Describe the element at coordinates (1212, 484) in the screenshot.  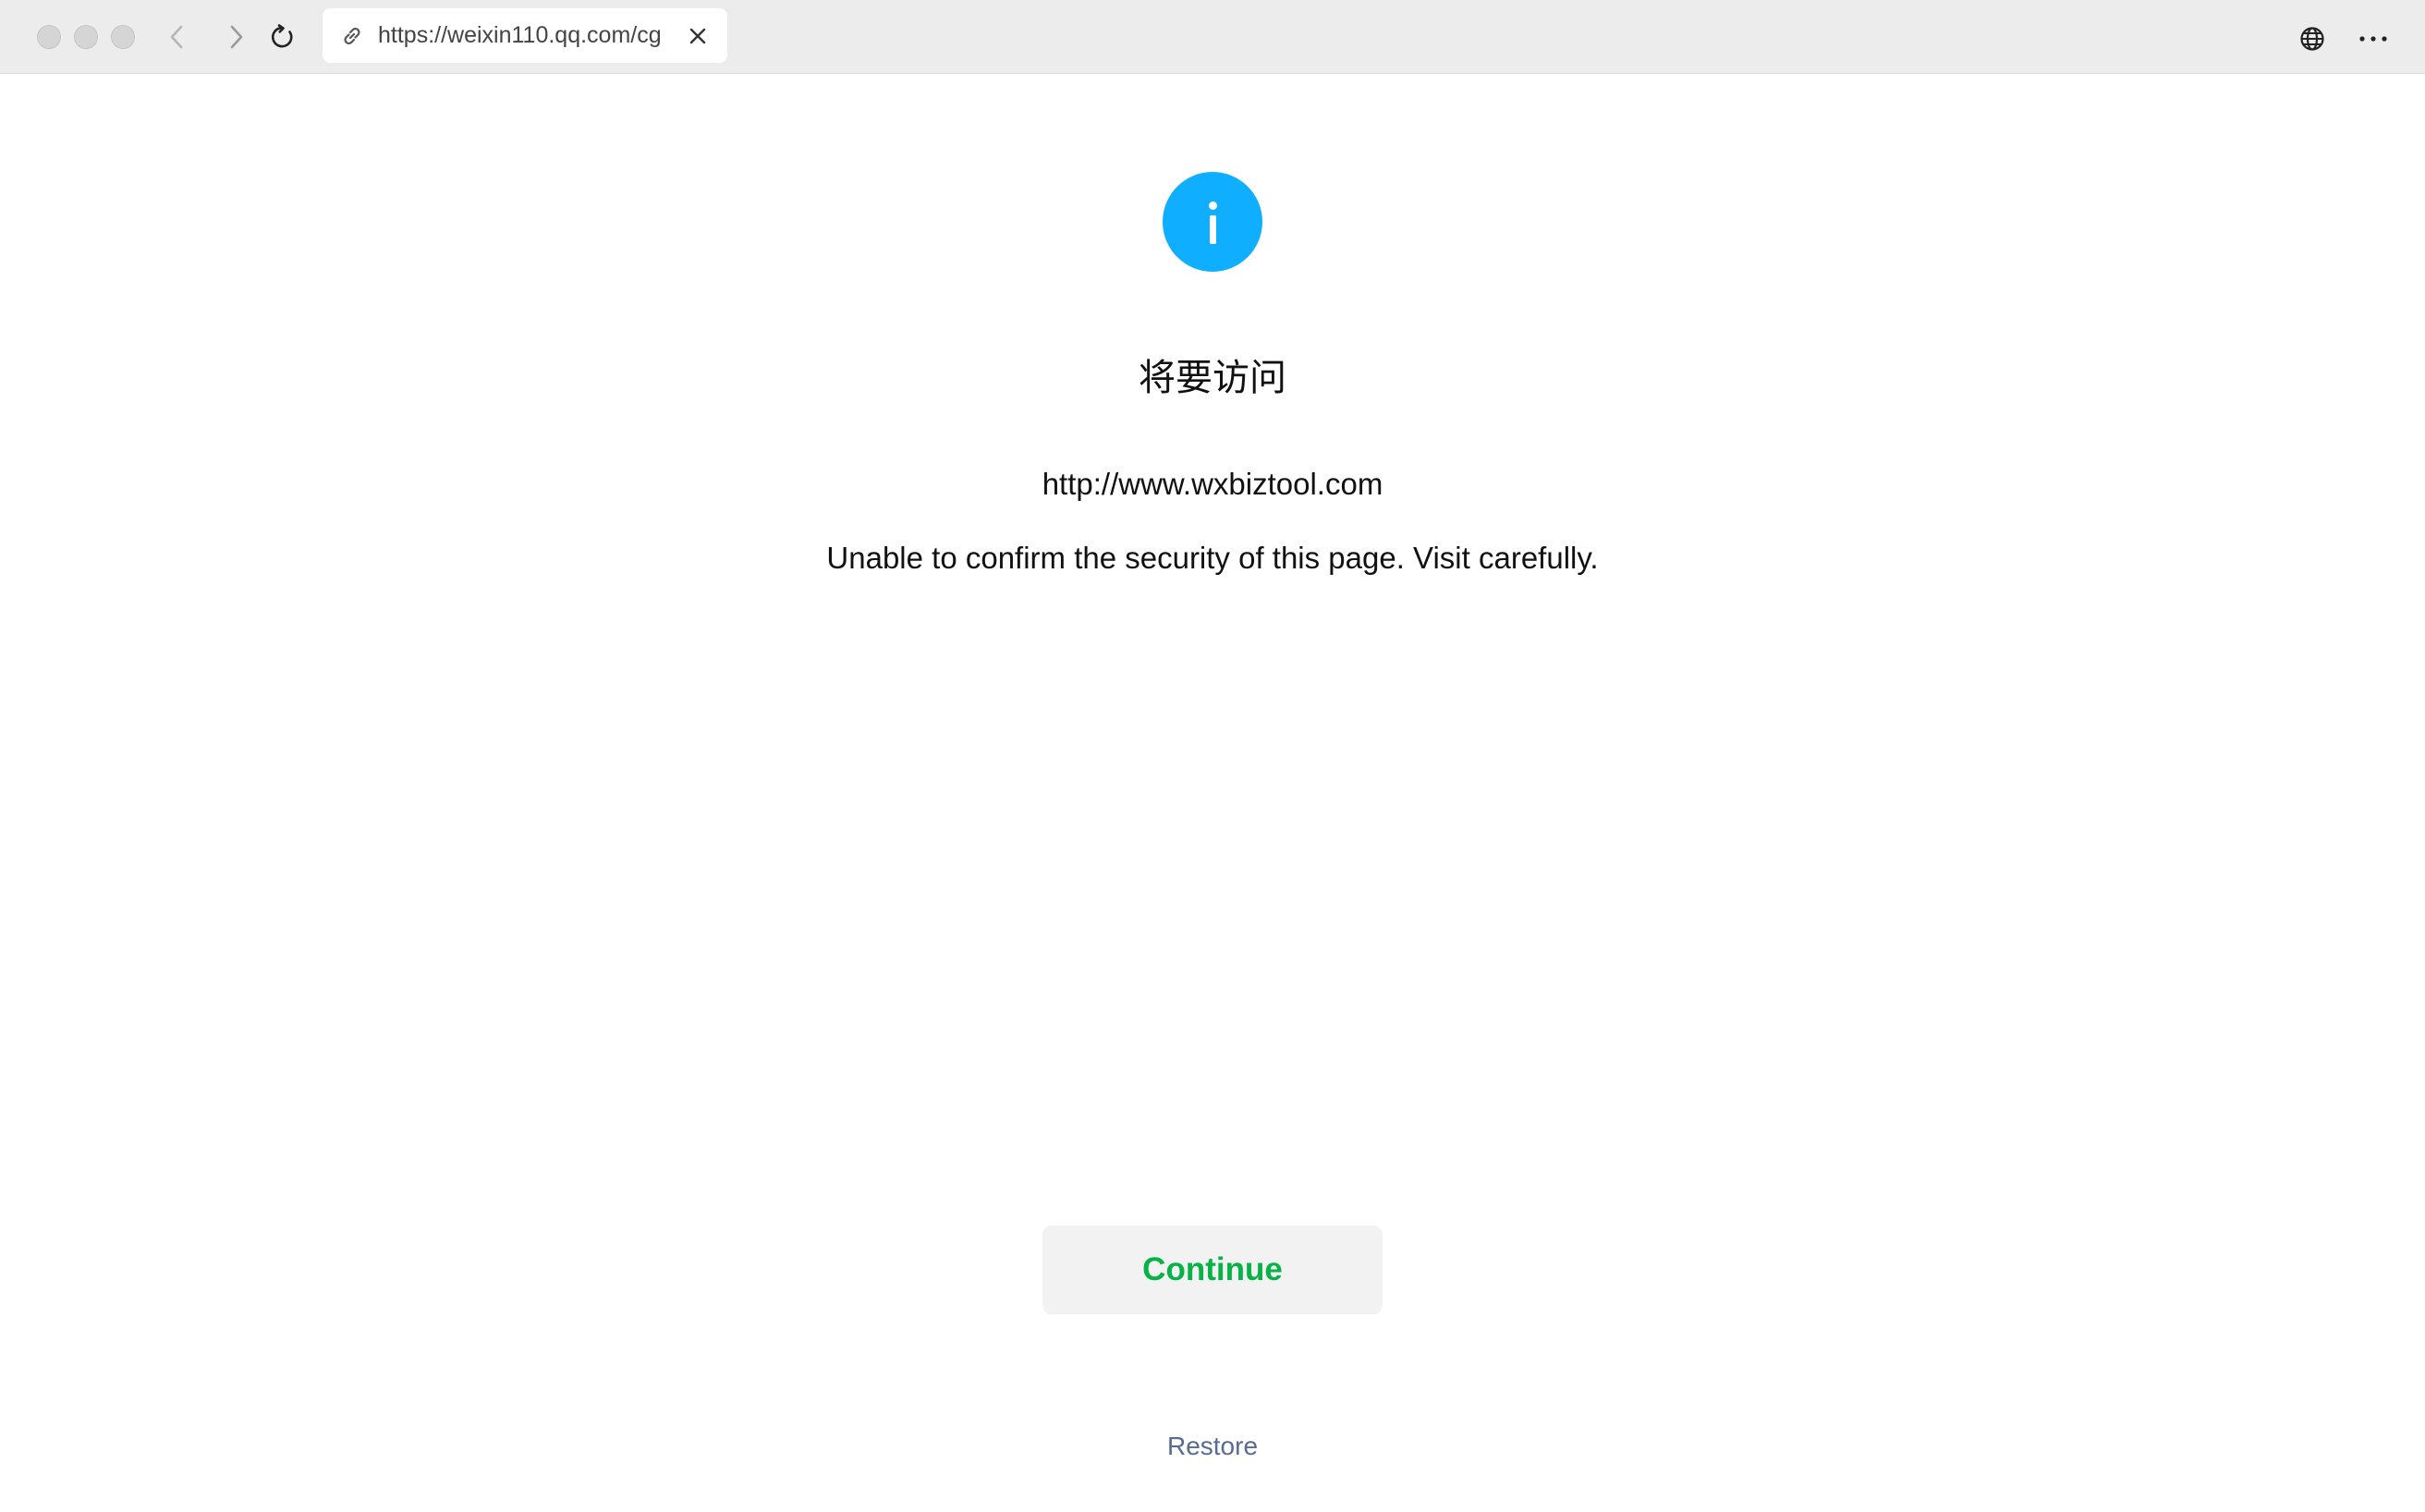
I see `target-url: http://www.wxbiztool.com` at that location.